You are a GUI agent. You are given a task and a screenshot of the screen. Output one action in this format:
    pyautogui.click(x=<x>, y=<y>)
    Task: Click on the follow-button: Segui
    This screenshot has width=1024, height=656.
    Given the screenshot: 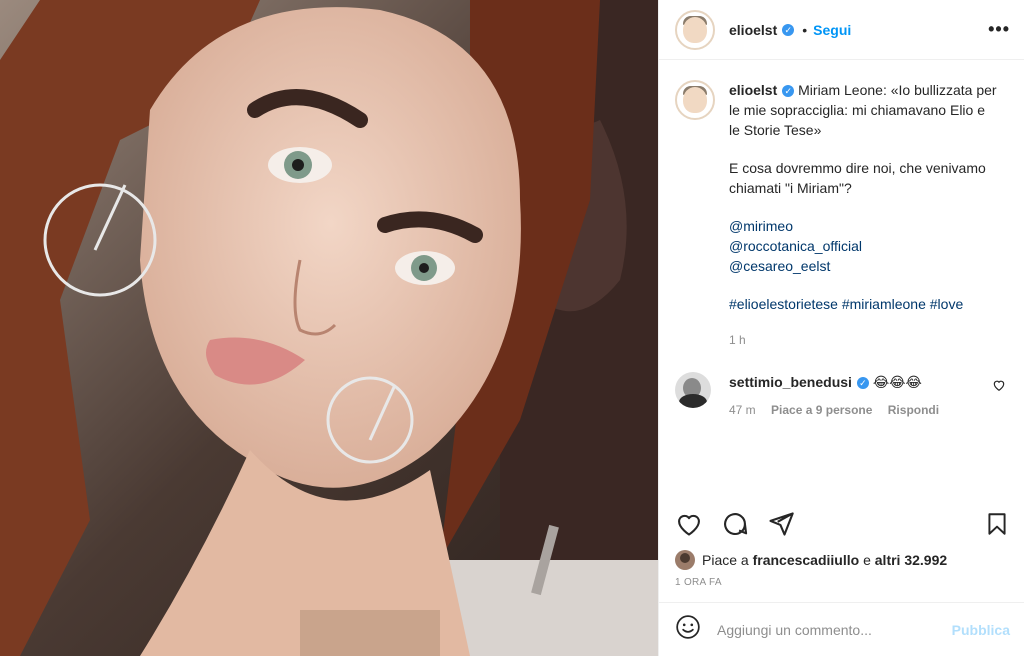 What is the action you would take?
    pyautogui.click(x=832, y=30)
    